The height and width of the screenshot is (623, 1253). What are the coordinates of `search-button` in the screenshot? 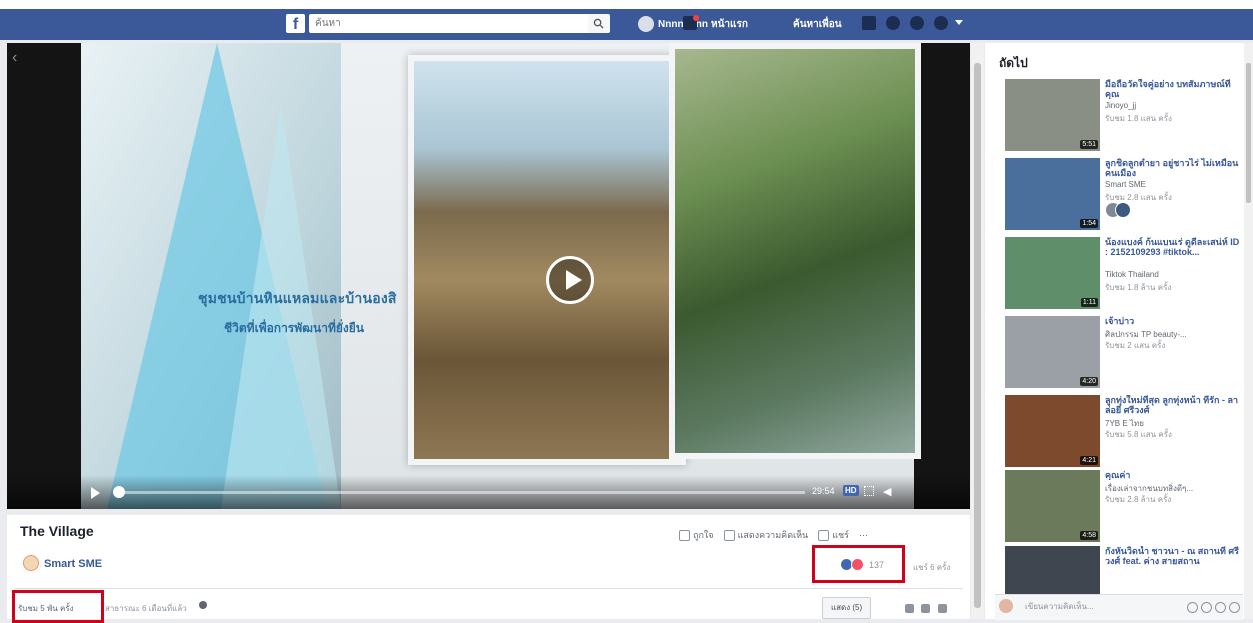 It's located at (599, 23).